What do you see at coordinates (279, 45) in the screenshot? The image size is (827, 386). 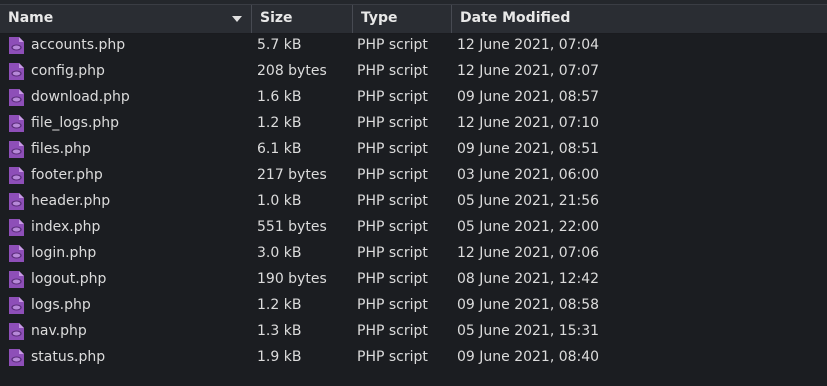 I see `file-size: 5.7 kB` at bounding box center [279, 45].